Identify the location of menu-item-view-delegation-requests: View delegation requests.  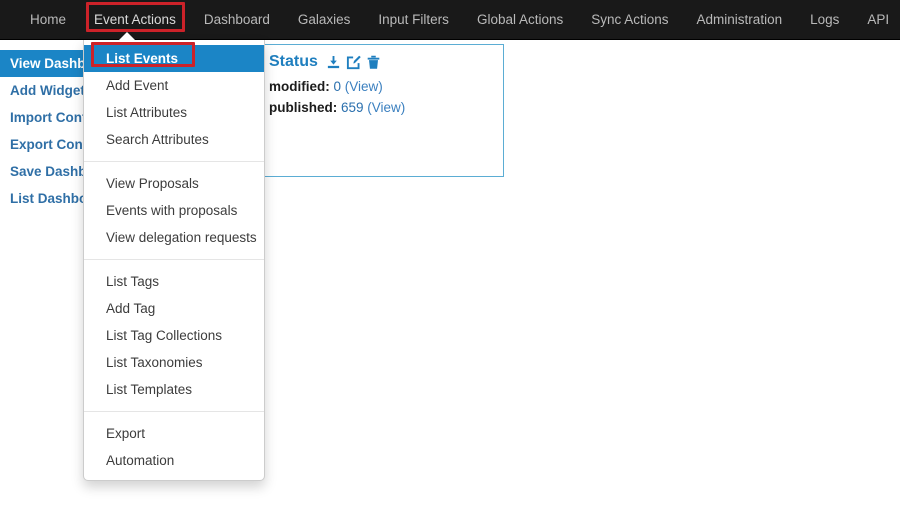
(174, 237).